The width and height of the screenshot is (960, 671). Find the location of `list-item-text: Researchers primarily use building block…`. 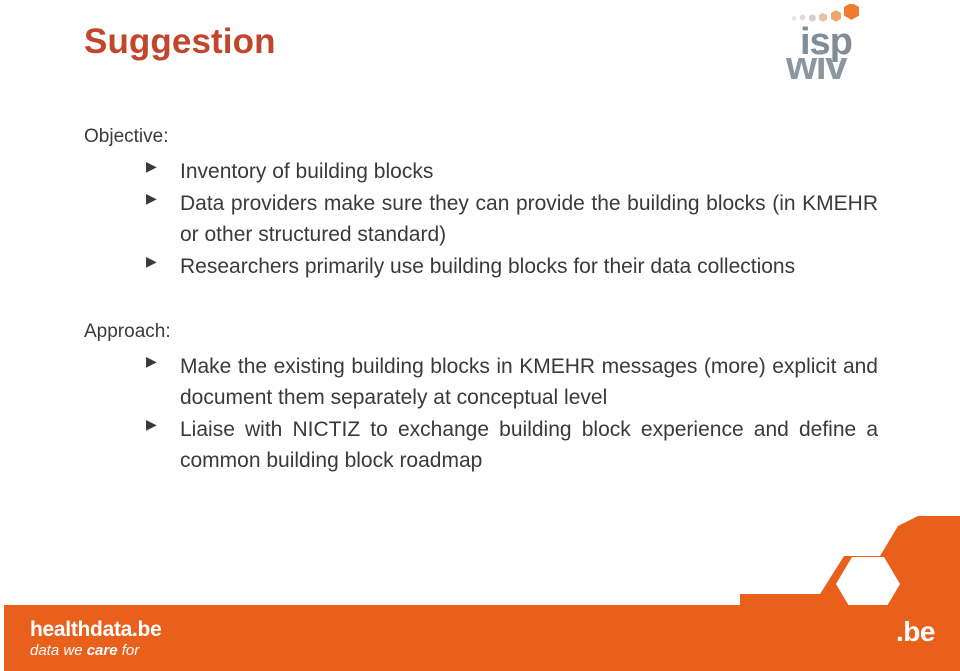

list-item-text: Researchers primarily use building block… is located at coordinates (488, 266).